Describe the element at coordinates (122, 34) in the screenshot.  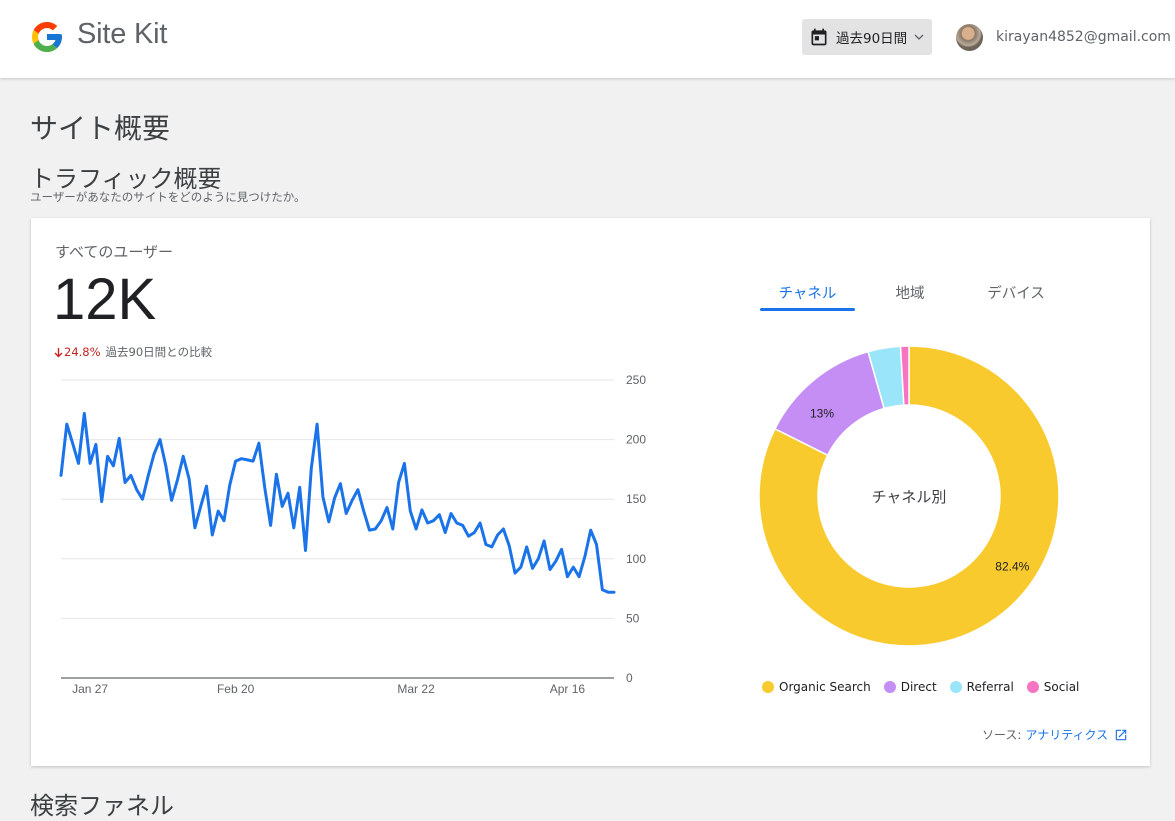
I see `brand-name: Site Kit` at that location.